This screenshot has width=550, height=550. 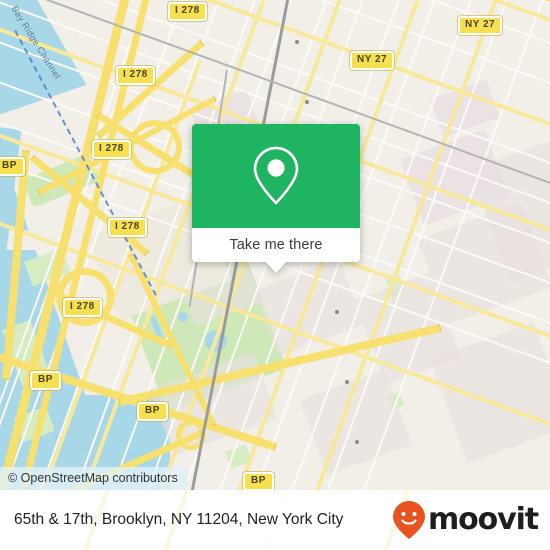 I want to click on take-me-there-label: Take me there, so click(x=276, y=245).